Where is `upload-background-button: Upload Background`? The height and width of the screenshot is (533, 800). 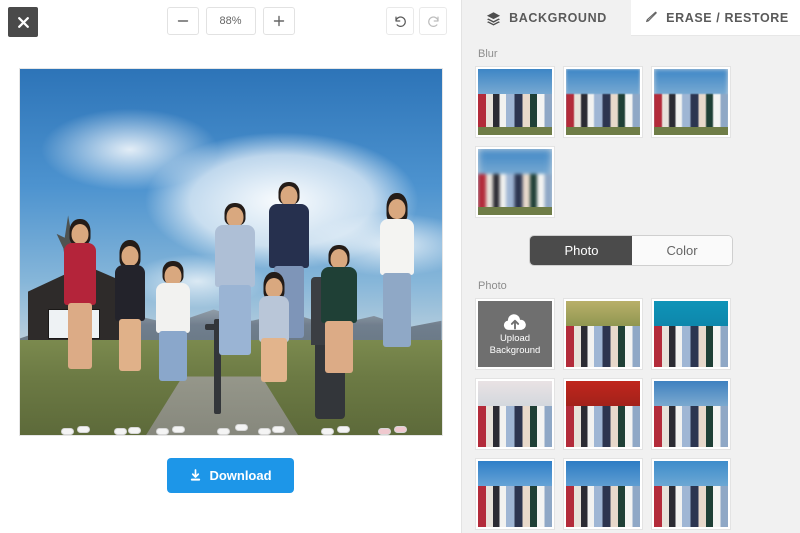
upload-background-button: Upload Background is located at coordinates (515, 334).